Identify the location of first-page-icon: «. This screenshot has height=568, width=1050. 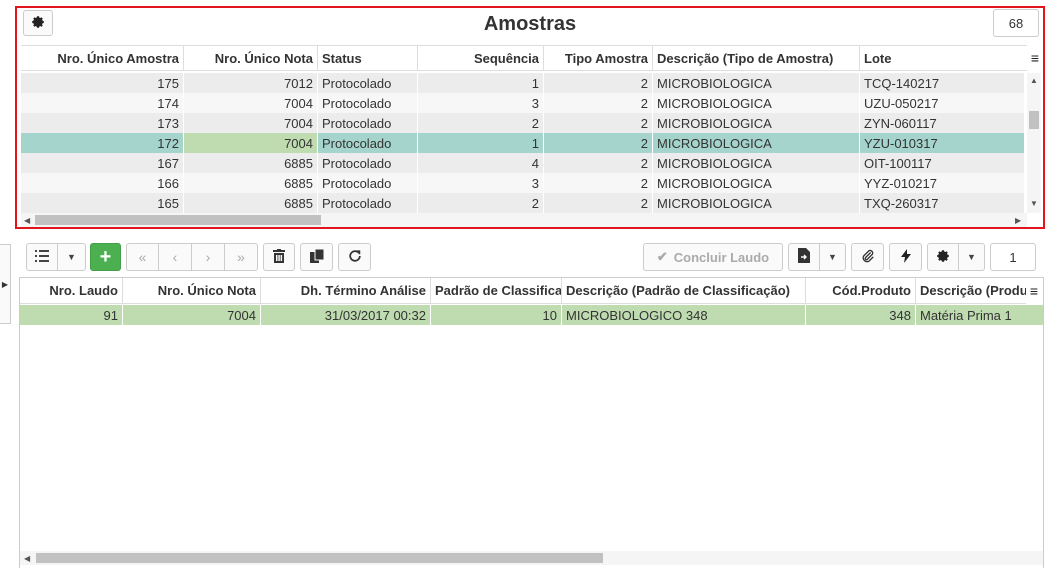
(142, 257).